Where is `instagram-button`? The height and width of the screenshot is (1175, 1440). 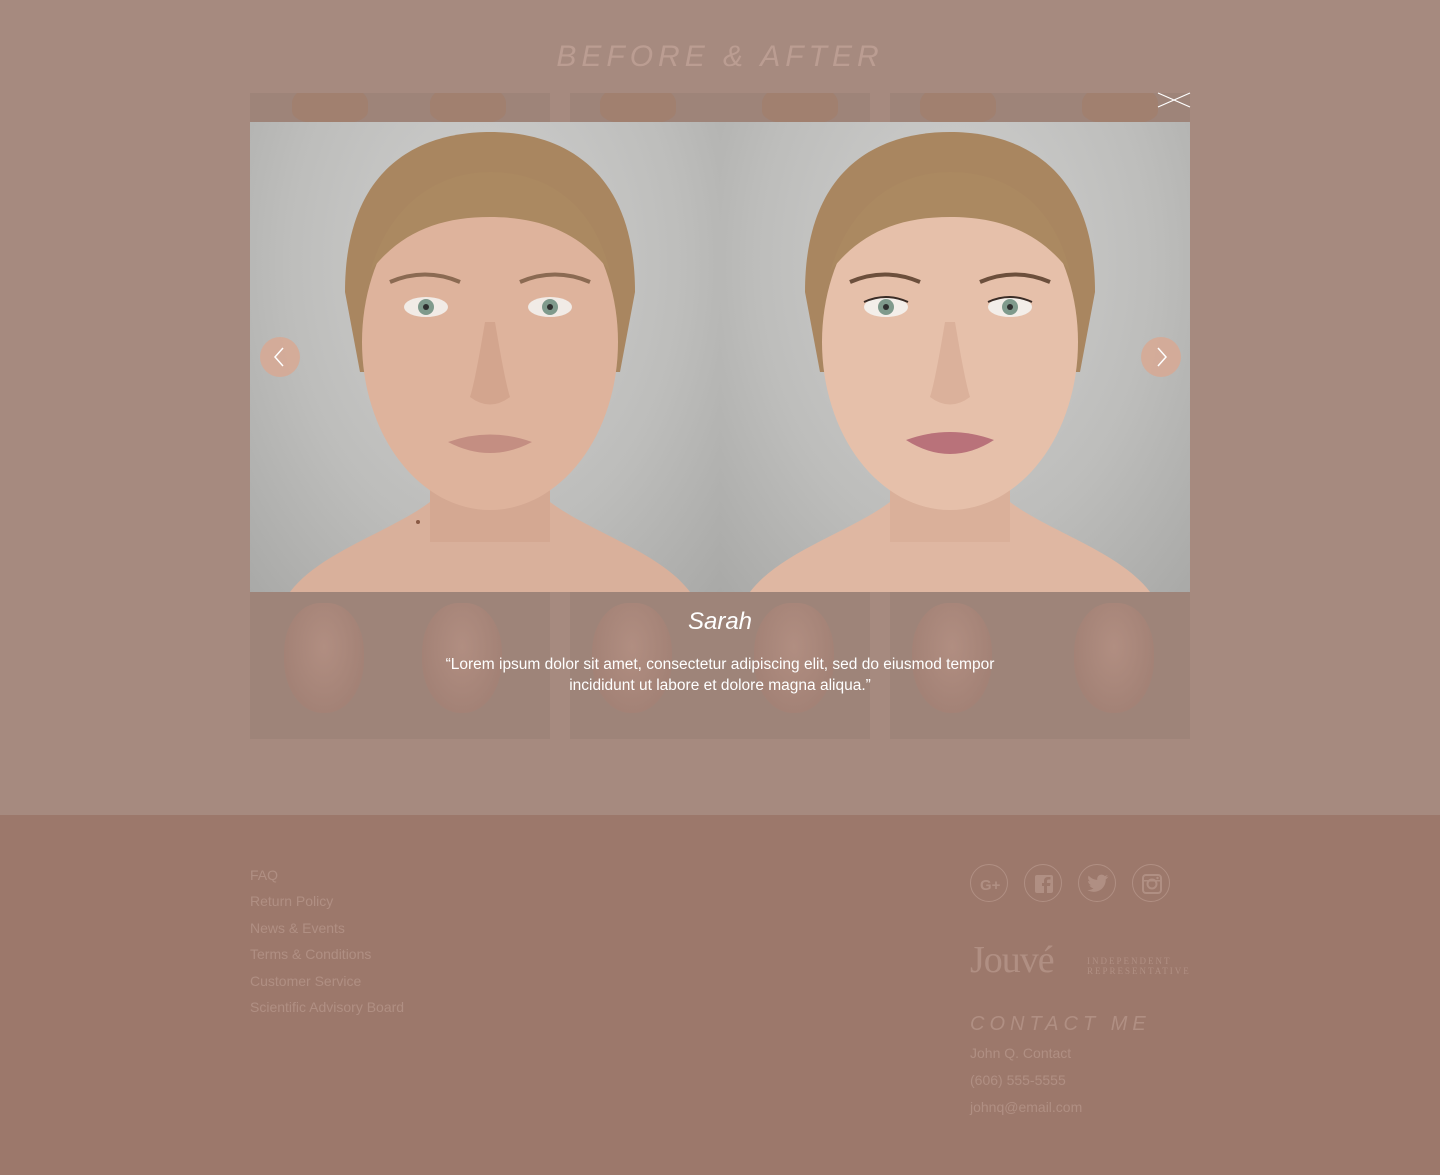
instagram-button is located at coordinates (1151, 883).